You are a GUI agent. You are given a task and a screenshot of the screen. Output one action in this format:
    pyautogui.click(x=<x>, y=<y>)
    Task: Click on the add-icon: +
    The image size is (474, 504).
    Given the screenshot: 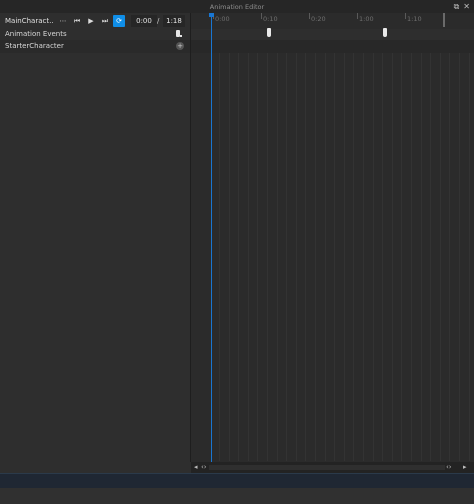 What is the action you would take?
    pyautogui.click(x=180, y=46)
    